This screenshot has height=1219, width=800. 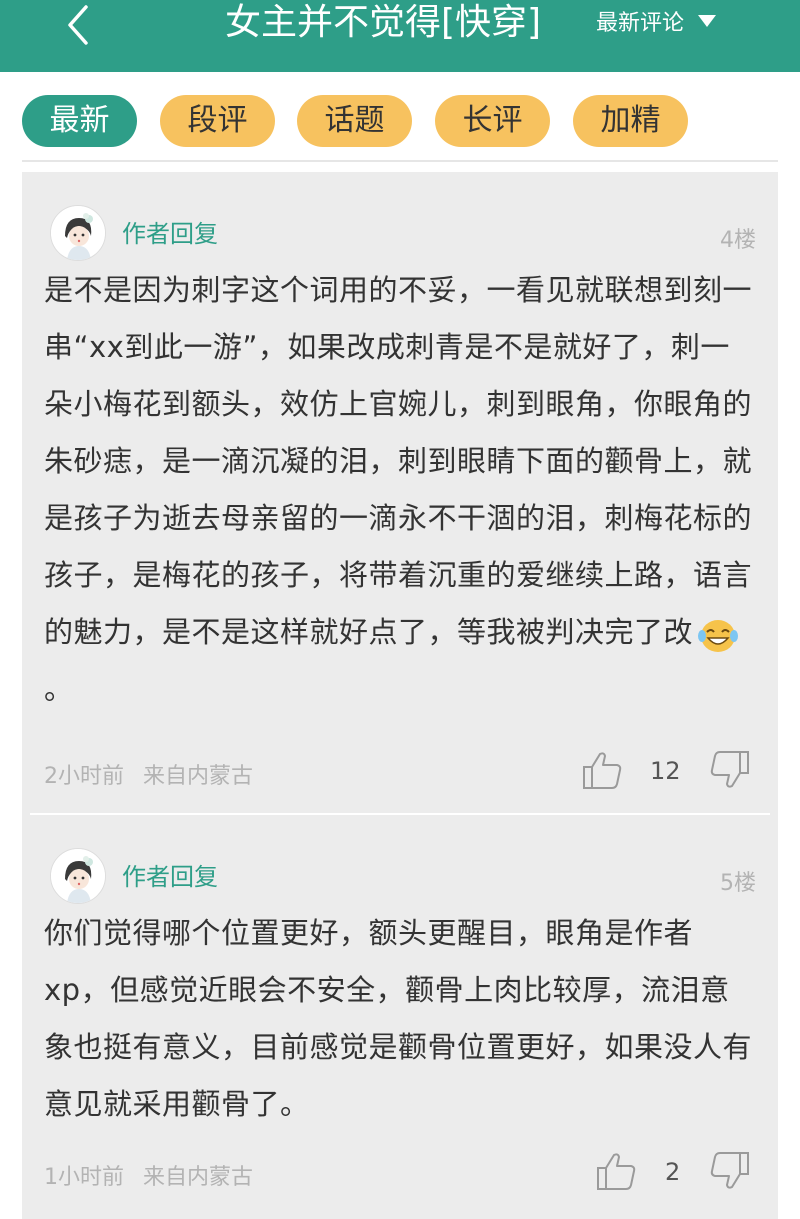 I want to click on tab-featured: 加精, so click(x=630, y=121).